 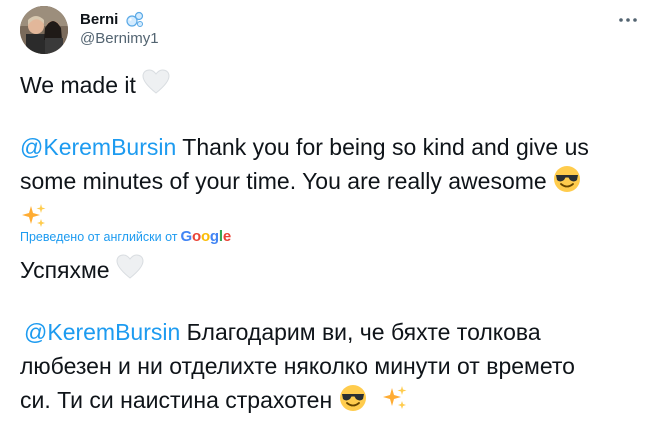 What do you see at coordinates (395, 402) in the screenshot?
I see `sparkles-icon` at bounding box center [395, 402].